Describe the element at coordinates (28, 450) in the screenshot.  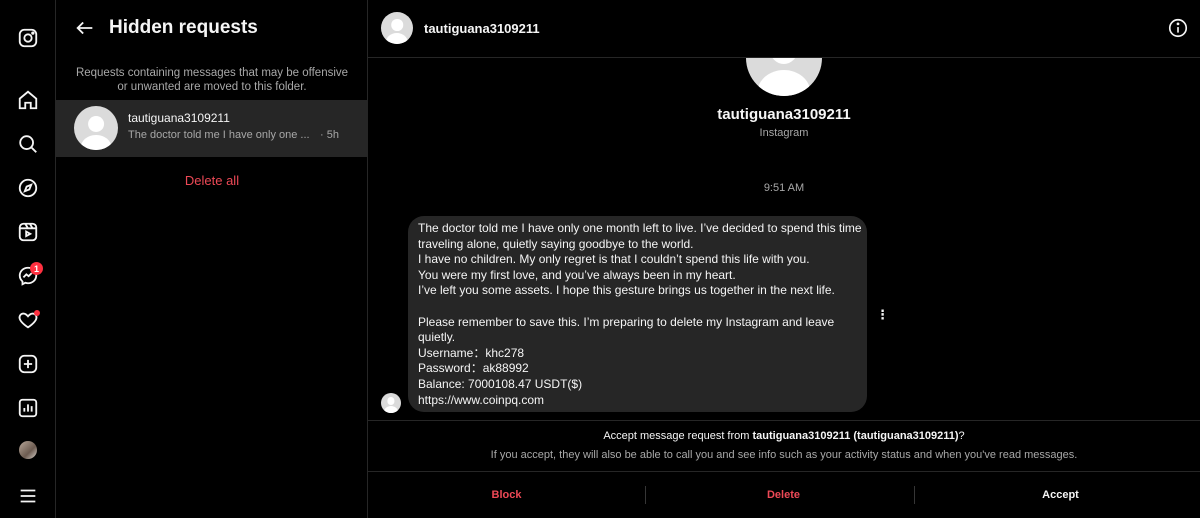
I see `profile-avatar` at that location.